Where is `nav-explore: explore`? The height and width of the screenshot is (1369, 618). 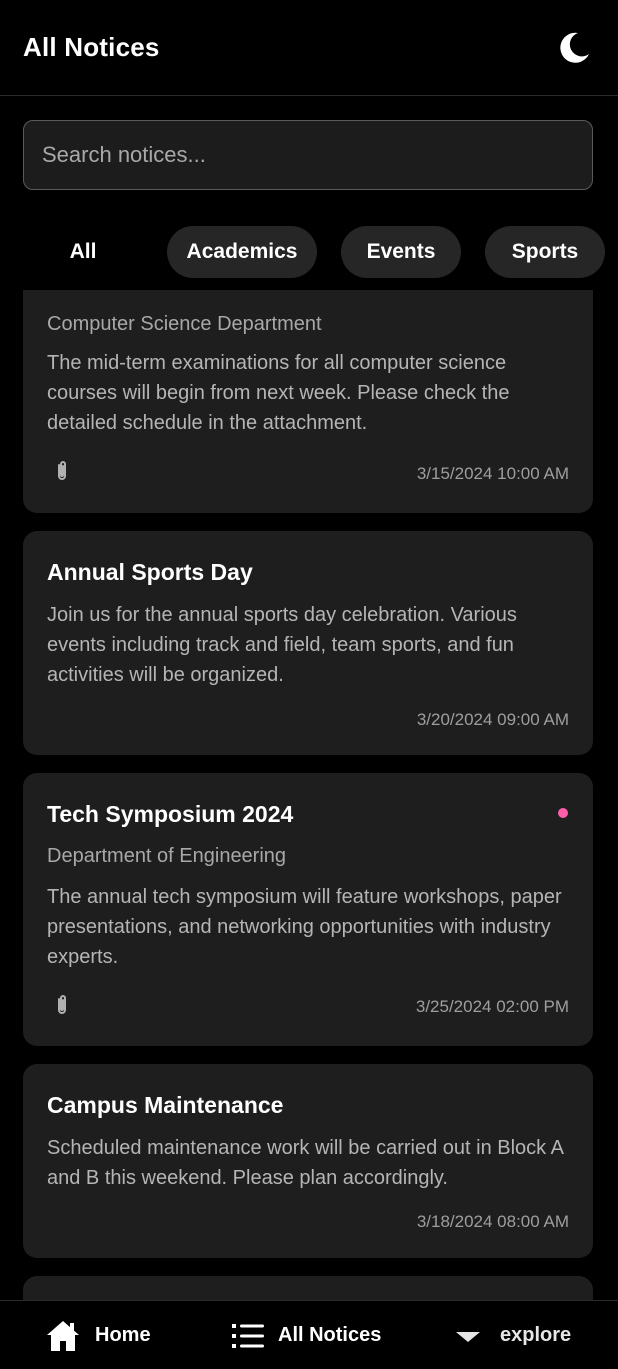 nav-explore: explore is located at coordinates (513, 1335).